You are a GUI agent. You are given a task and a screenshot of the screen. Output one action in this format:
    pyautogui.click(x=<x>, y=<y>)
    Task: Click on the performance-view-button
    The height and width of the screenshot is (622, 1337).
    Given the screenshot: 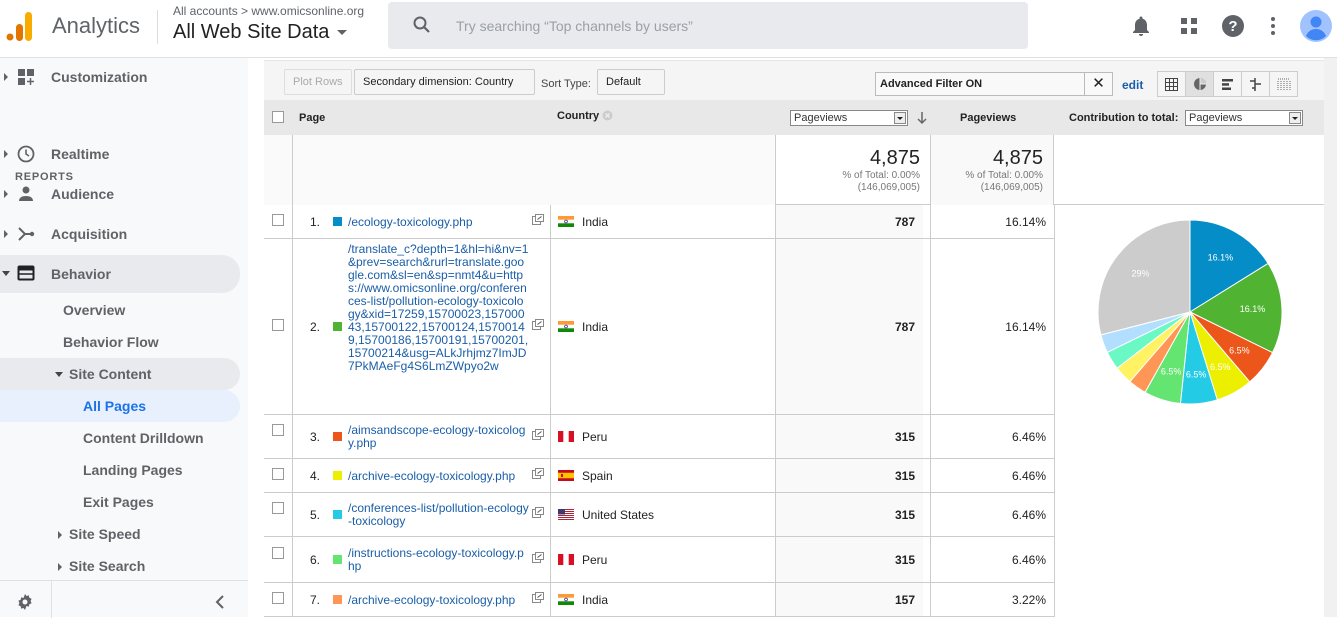 What is the action you would take?
    pyautogui.click(x=1228, y=84)
    